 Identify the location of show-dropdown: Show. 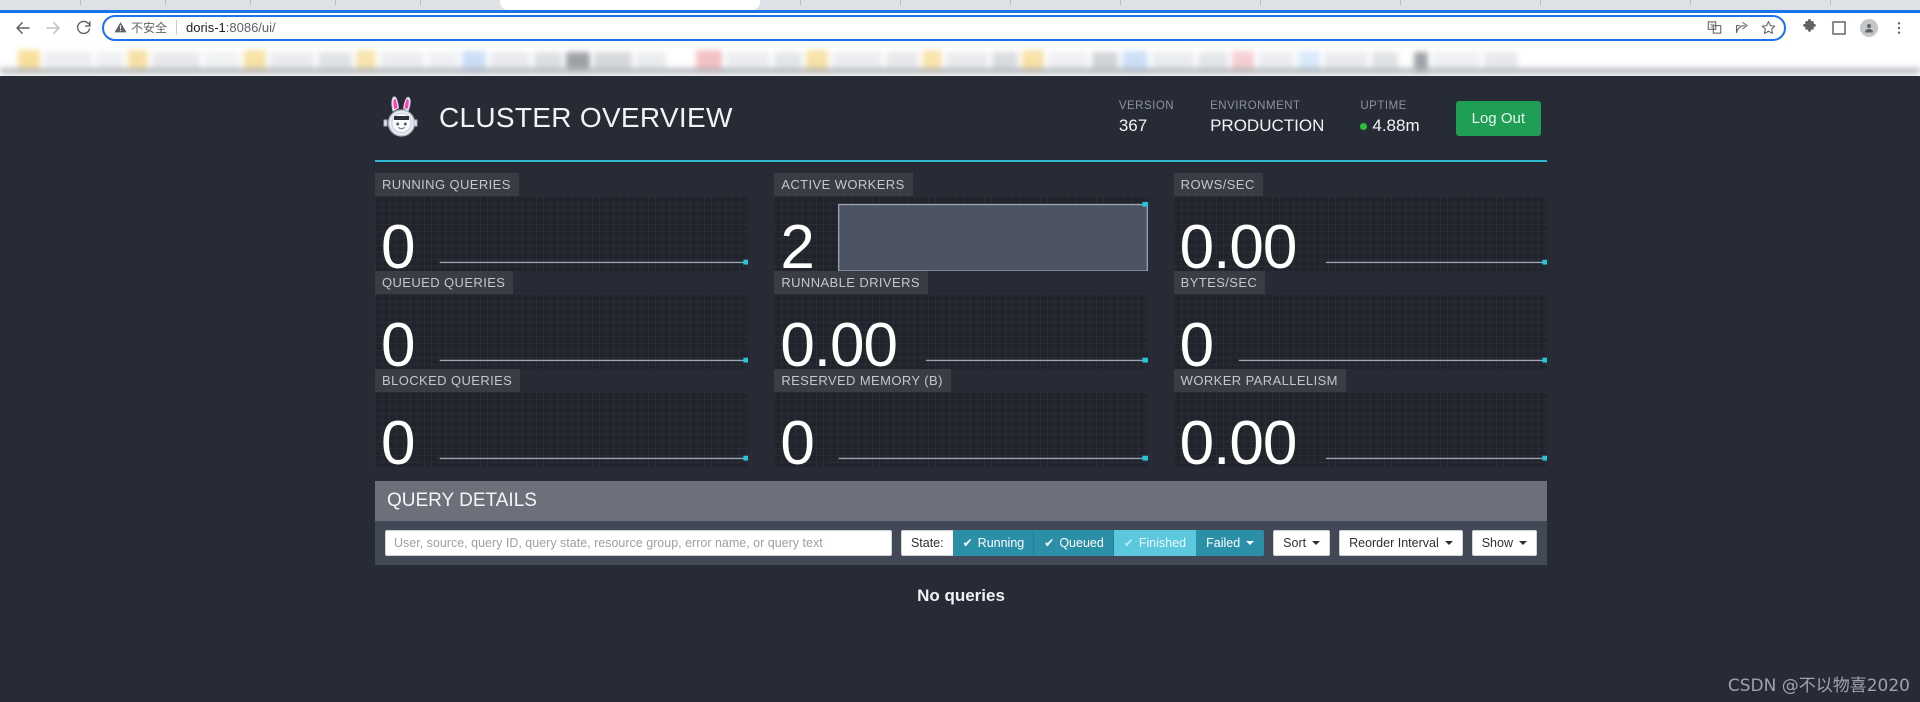
(1504, 543).